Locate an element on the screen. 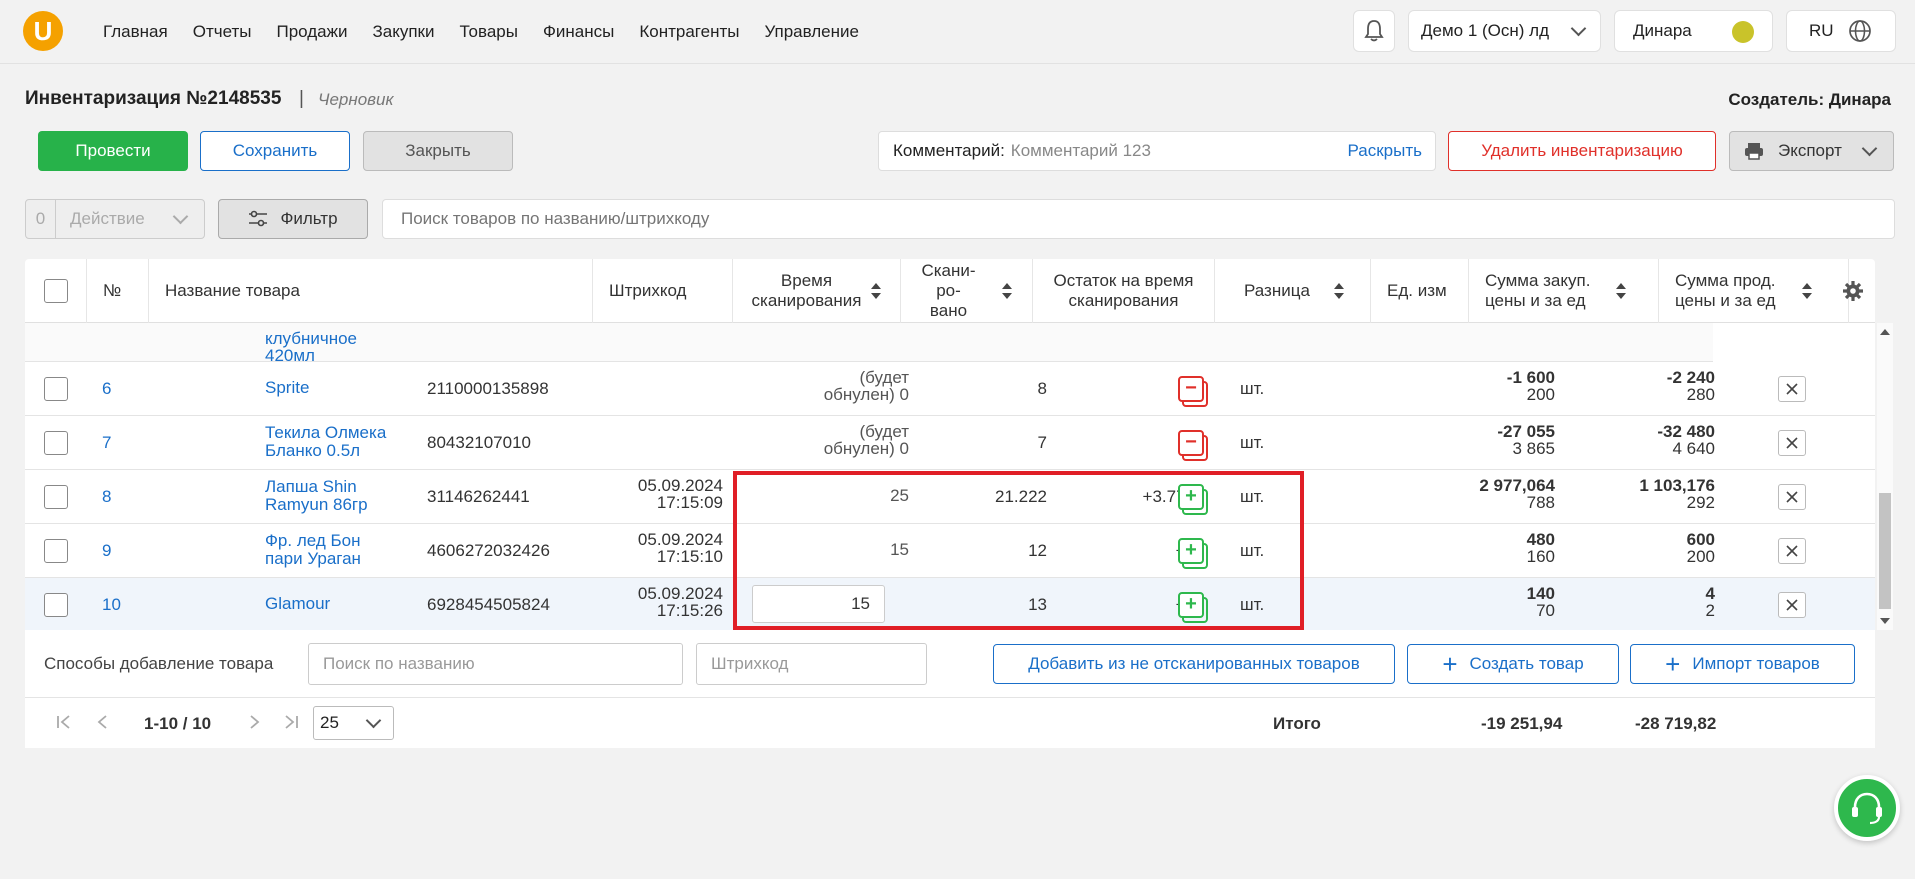 Image resolution: width=1915 pixels, height=879 pixels. table-scrollbar is located at coordinates (1885, 476).